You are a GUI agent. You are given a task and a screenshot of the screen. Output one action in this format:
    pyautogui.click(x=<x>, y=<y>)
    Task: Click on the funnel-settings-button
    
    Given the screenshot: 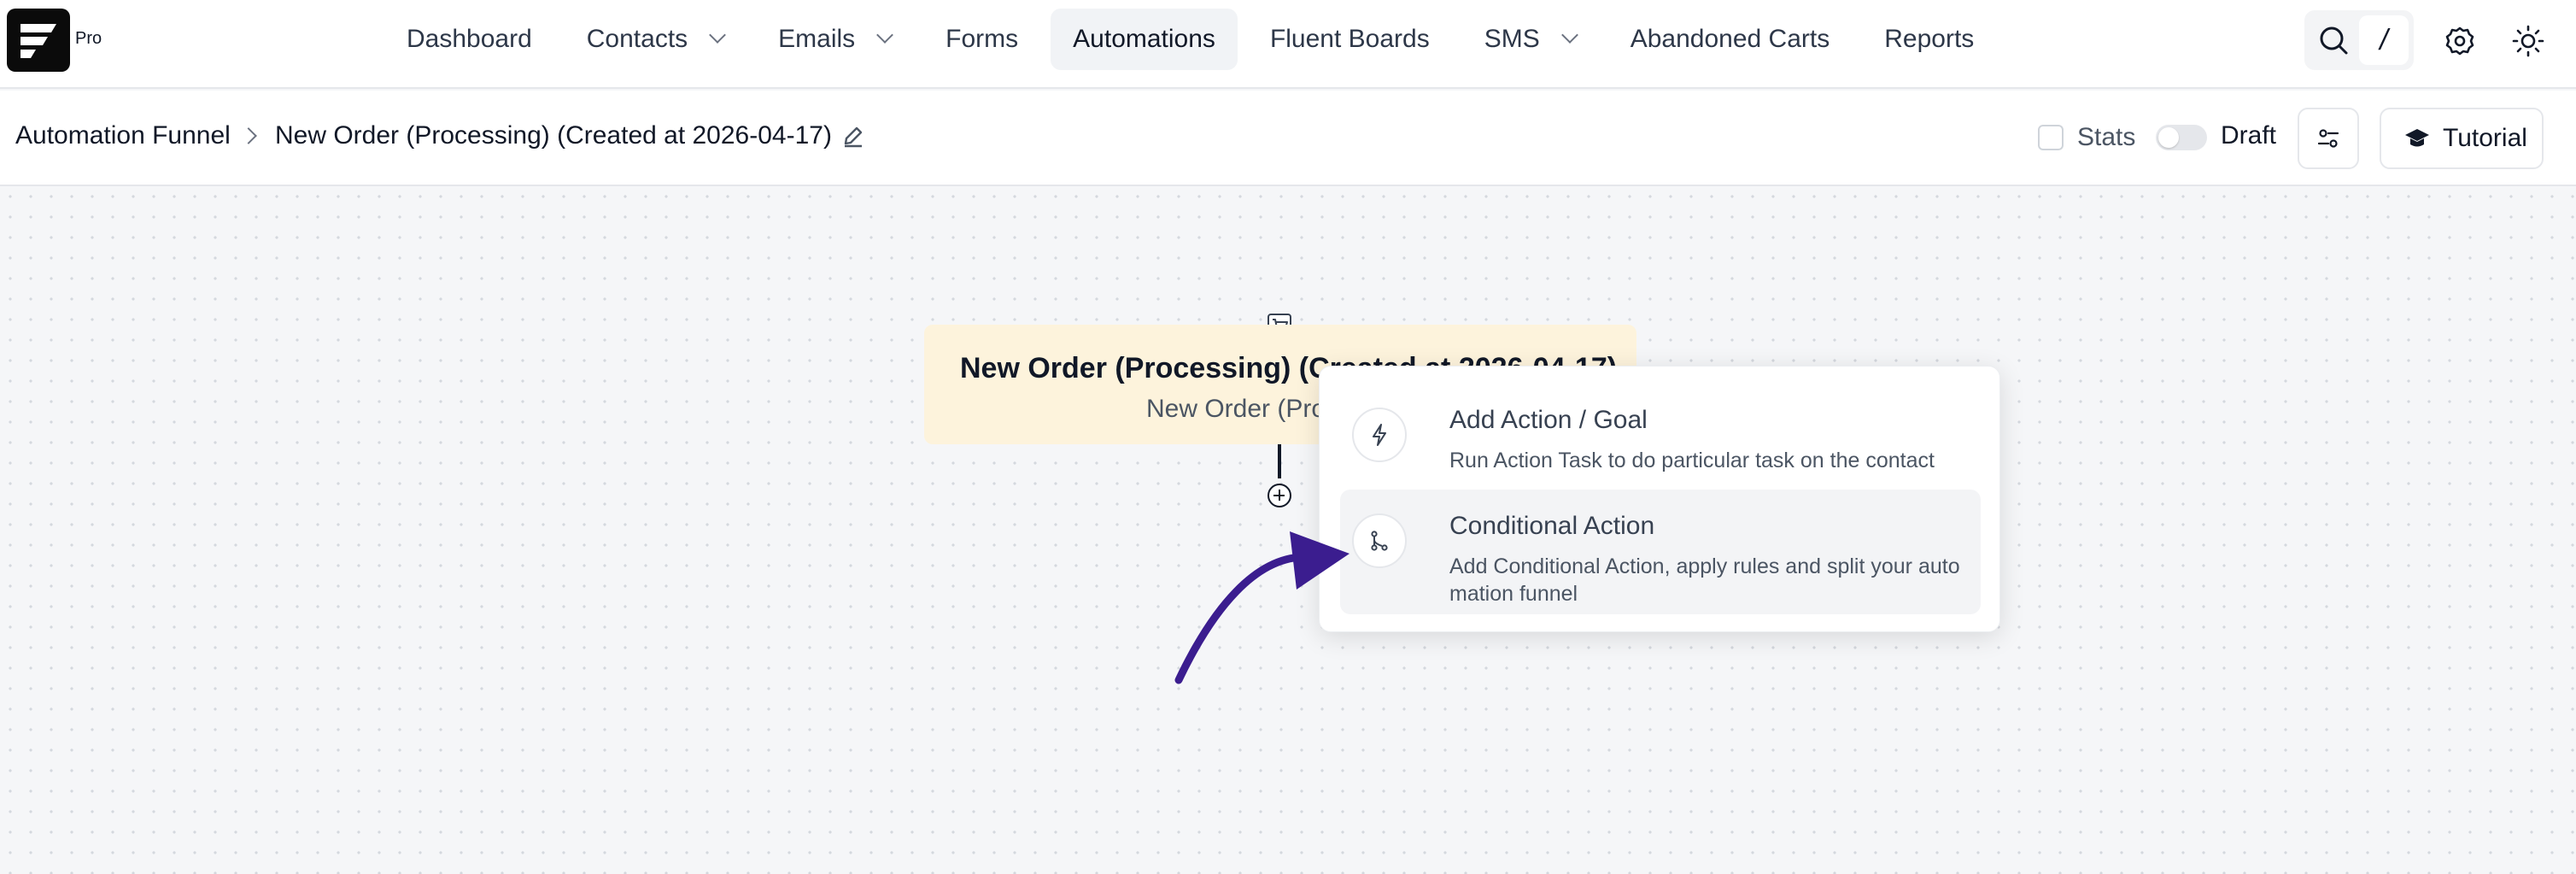 What is the action you would take?
    pyautogui.click(x=2328, y=138)
    